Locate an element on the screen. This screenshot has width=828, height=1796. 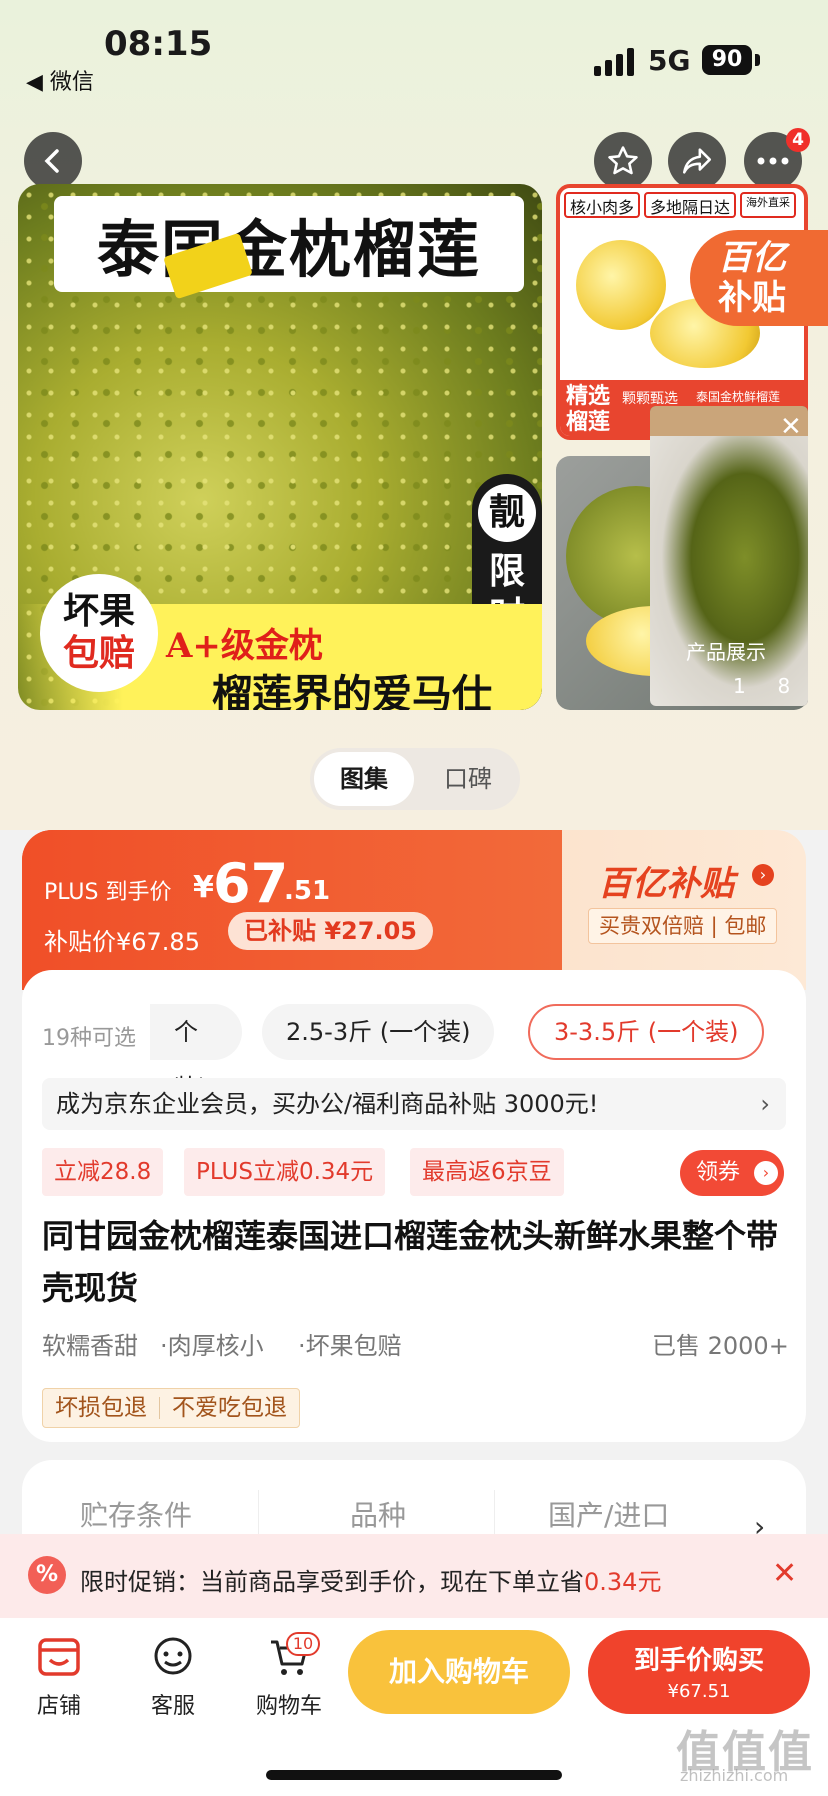
price-integer: 67 is located at coordinates (251, 883).